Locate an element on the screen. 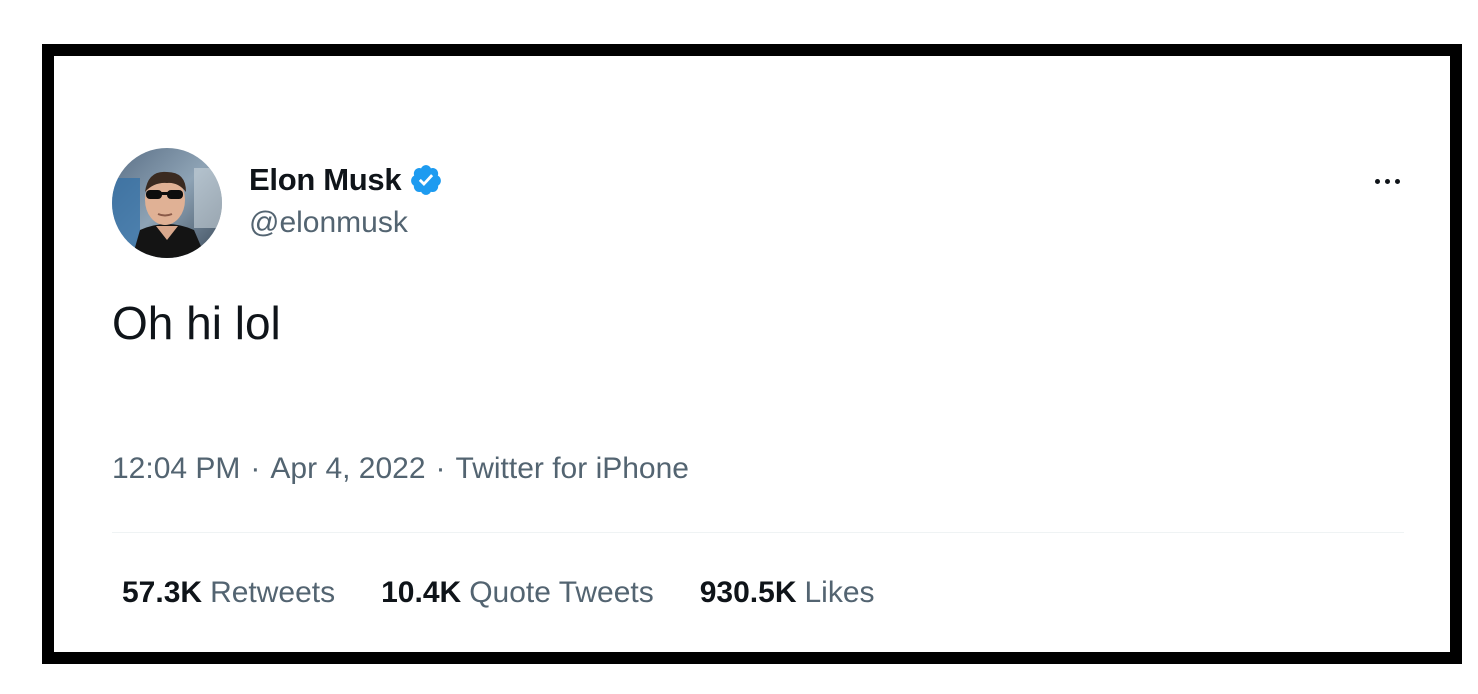 The image size is (1478, 694). quote-tweets-stat: 10.4K Quote Tweets is located at coordinates (517, 593).